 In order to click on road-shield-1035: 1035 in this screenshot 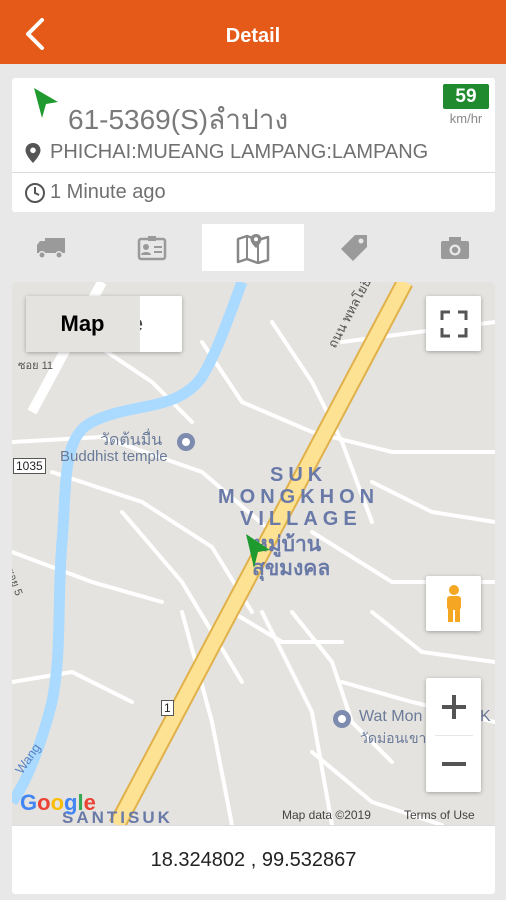, I will do `click(29, 466)`.